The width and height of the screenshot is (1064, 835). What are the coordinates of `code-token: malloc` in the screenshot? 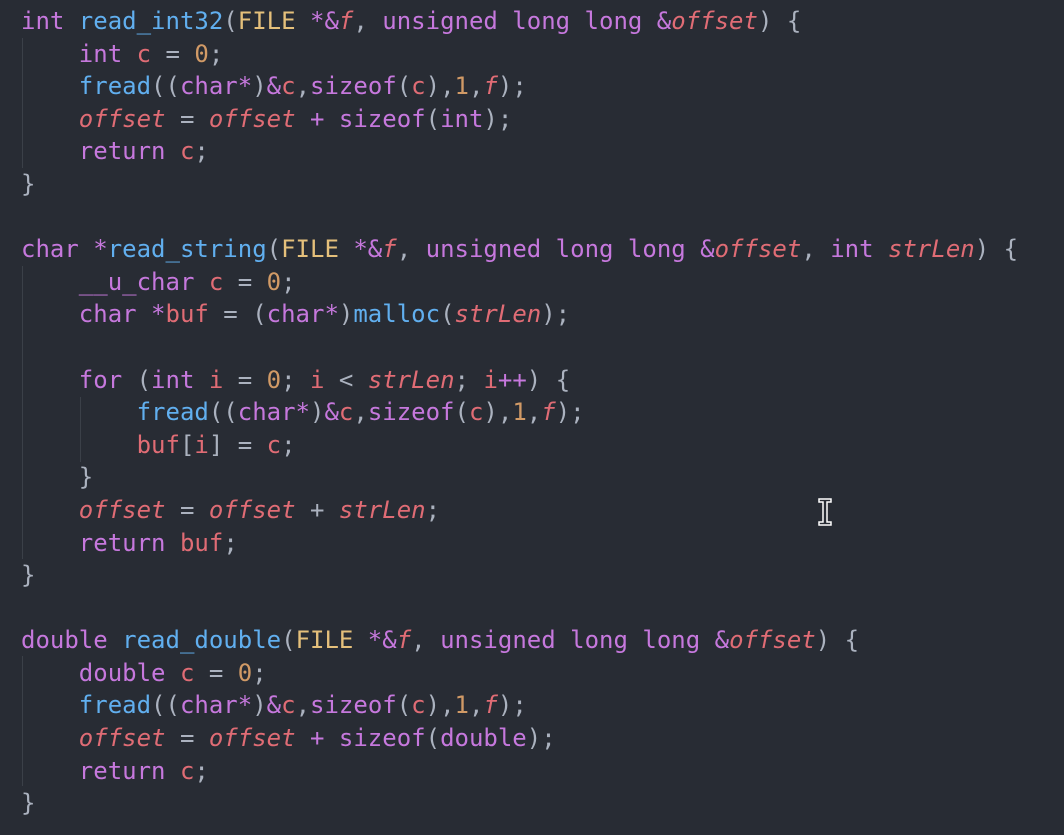 It's located at (397, 314).